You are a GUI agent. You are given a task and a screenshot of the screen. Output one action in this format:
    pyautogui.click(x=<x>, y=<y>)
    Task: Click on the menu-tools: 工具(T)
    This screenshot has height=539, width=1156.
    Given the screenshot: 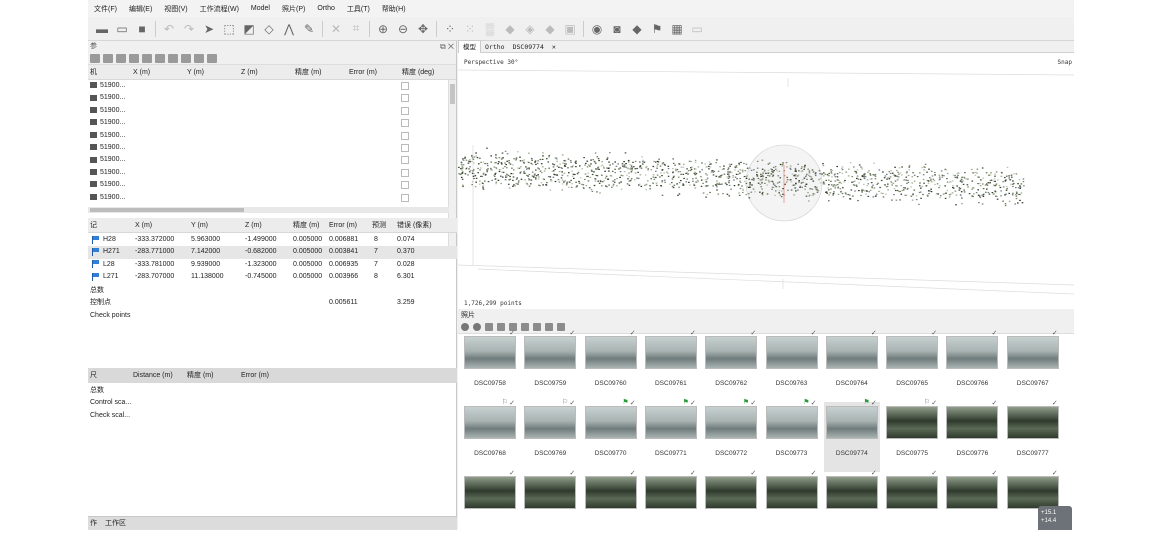 What is the action you would take?
    pyautogui.click(x=358, y=9)
    